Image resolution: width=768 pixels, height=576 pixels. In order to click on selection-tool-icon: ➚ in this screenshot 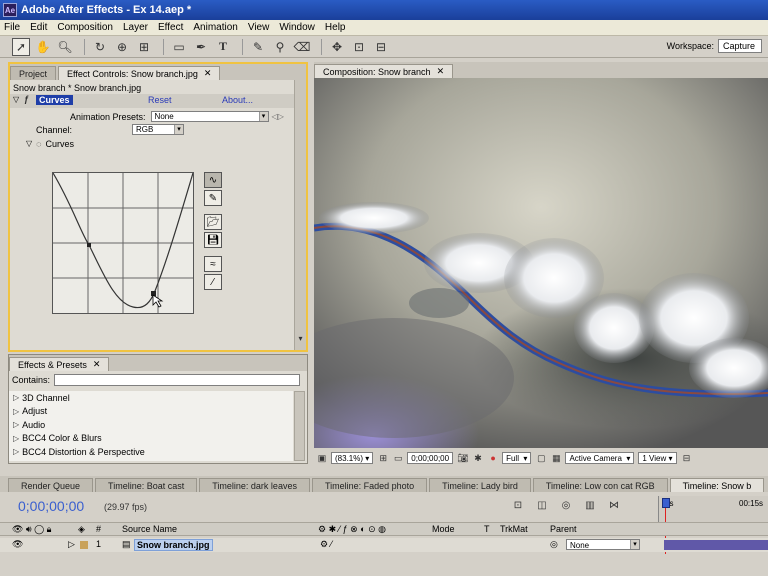, I will do `click(21, 46)`.